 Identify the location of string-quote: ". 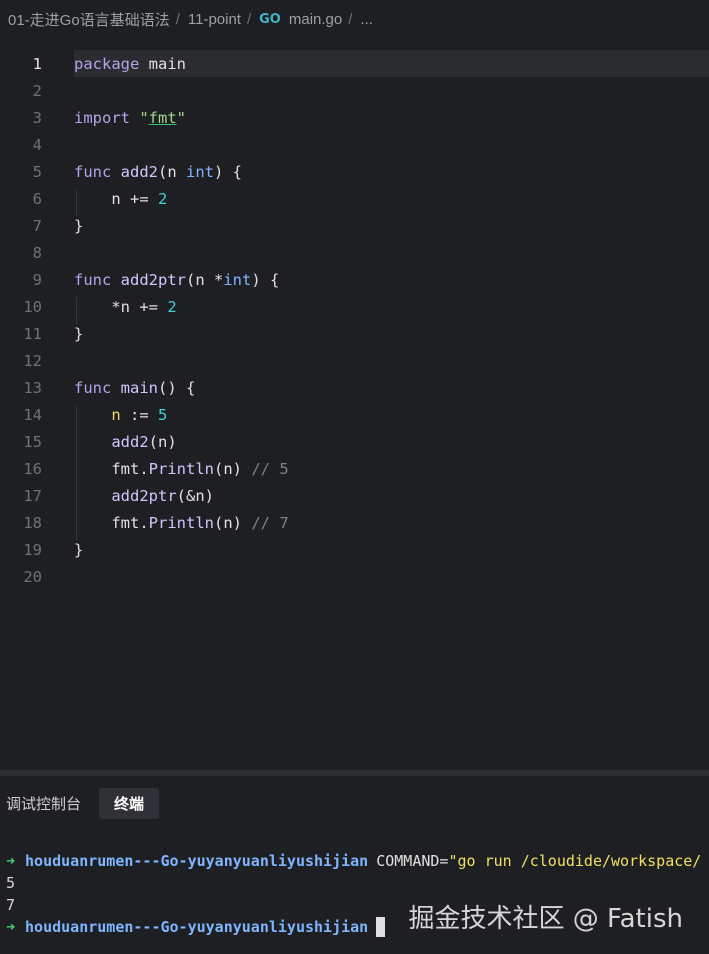
(139, 117).